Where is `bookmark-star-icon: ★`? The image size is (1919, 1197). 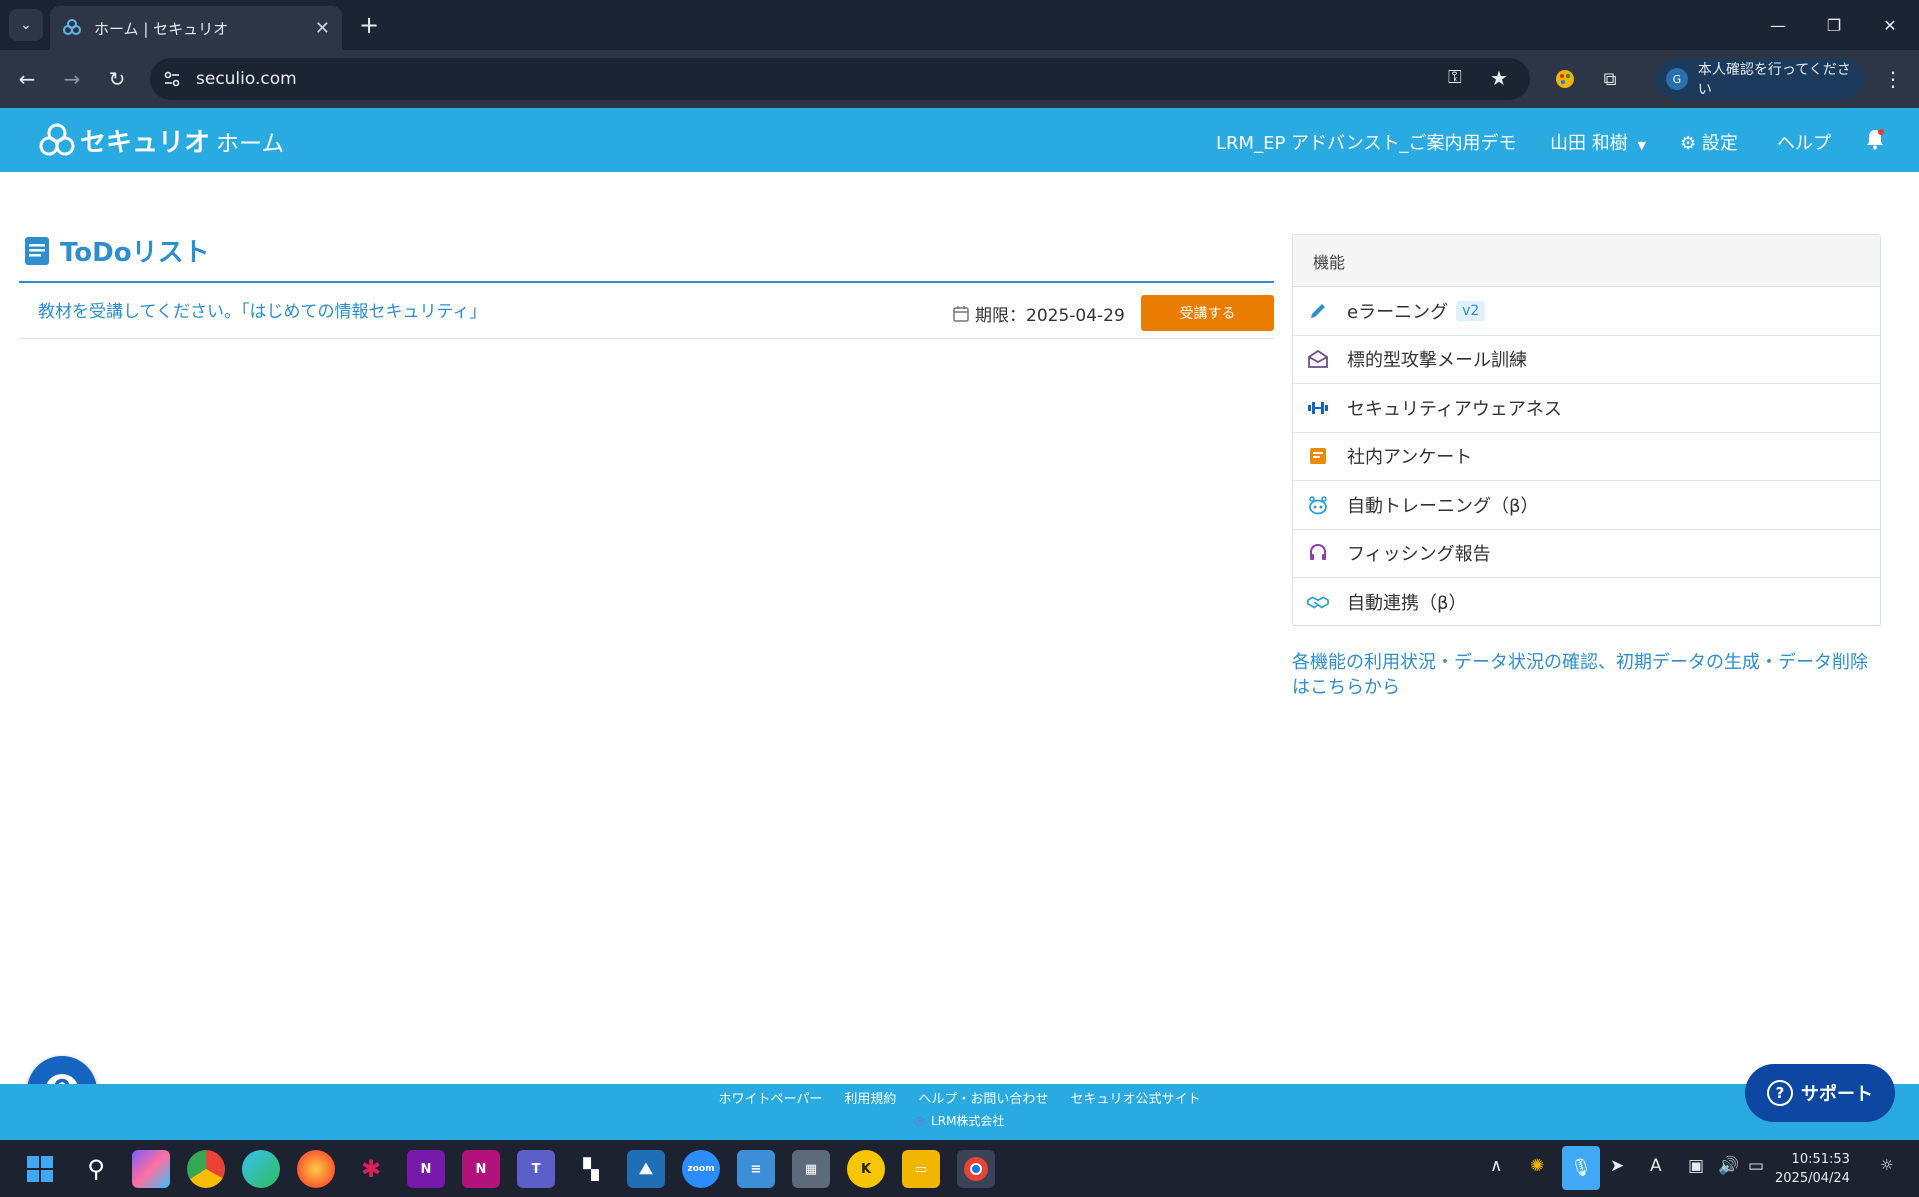 bookmark-star-icon: ★ is located at coordinates (1499, 78).